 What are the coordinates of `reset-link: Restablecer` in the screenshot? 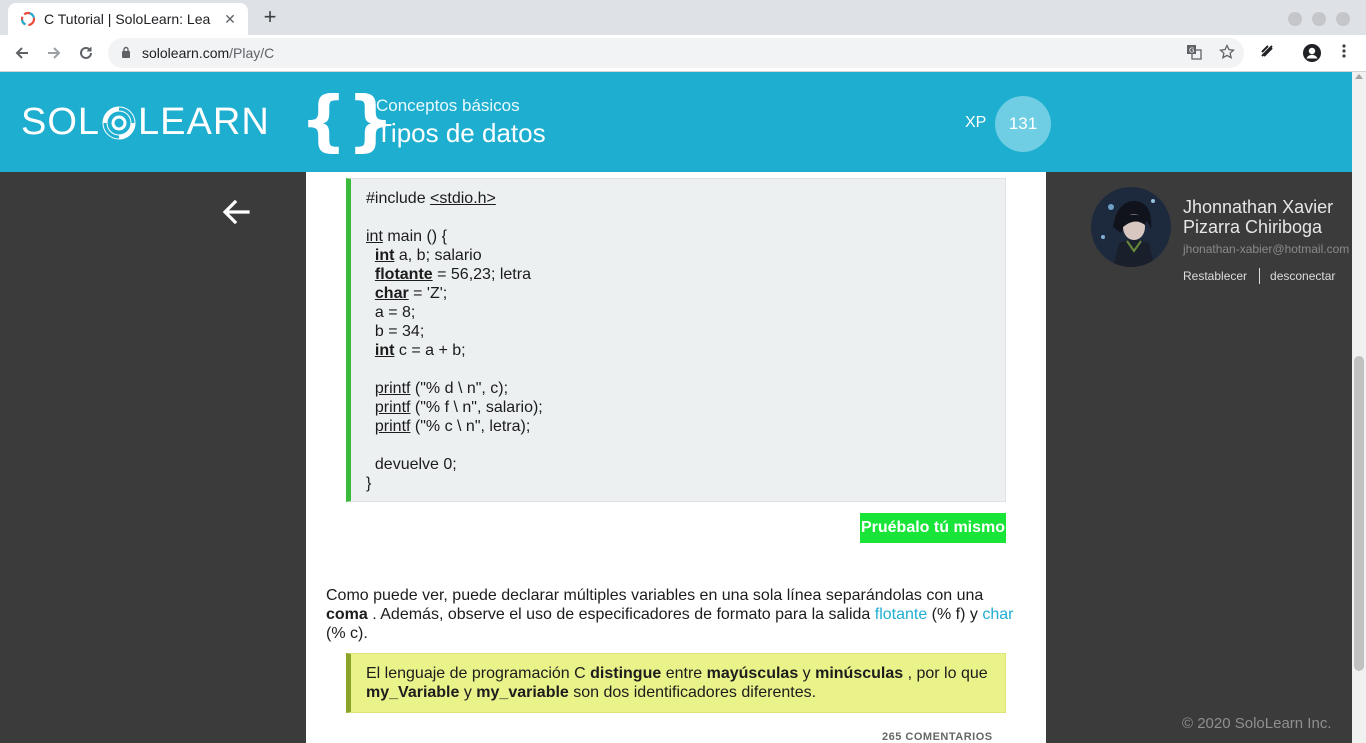 It's located at (1215, 276).